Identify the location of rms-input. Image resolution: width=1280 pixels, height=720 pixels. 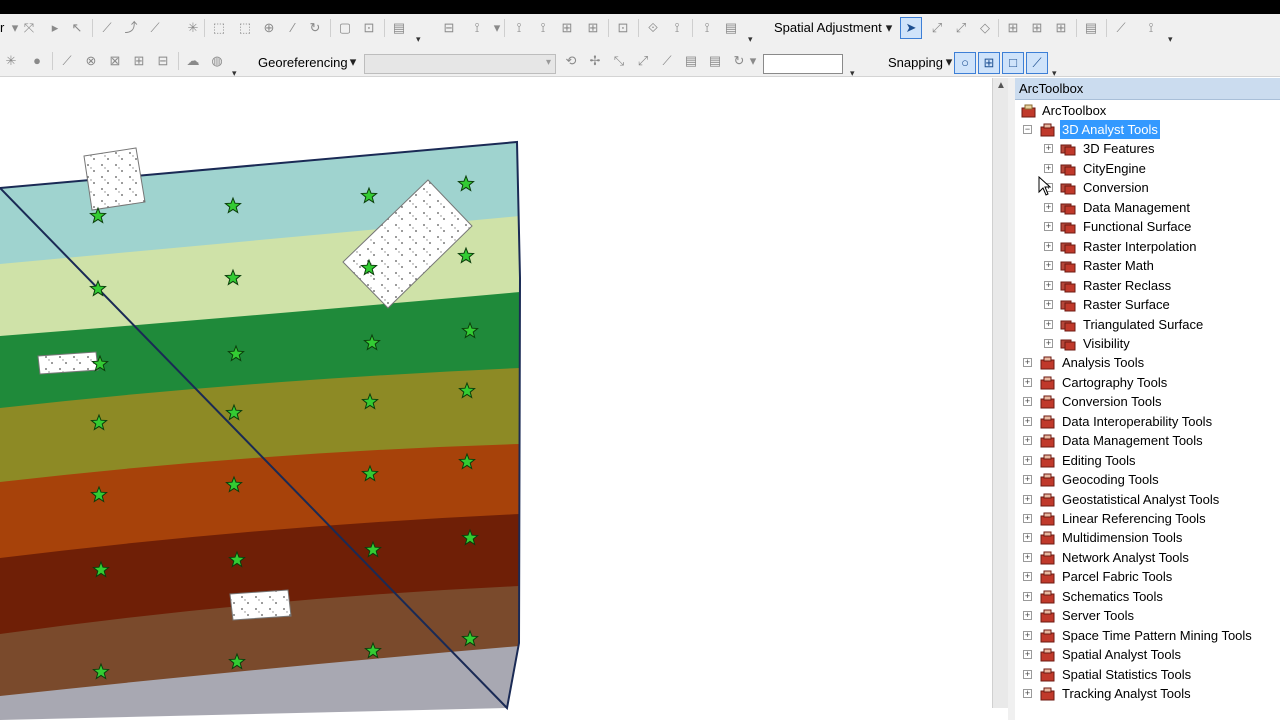
(803, 64).